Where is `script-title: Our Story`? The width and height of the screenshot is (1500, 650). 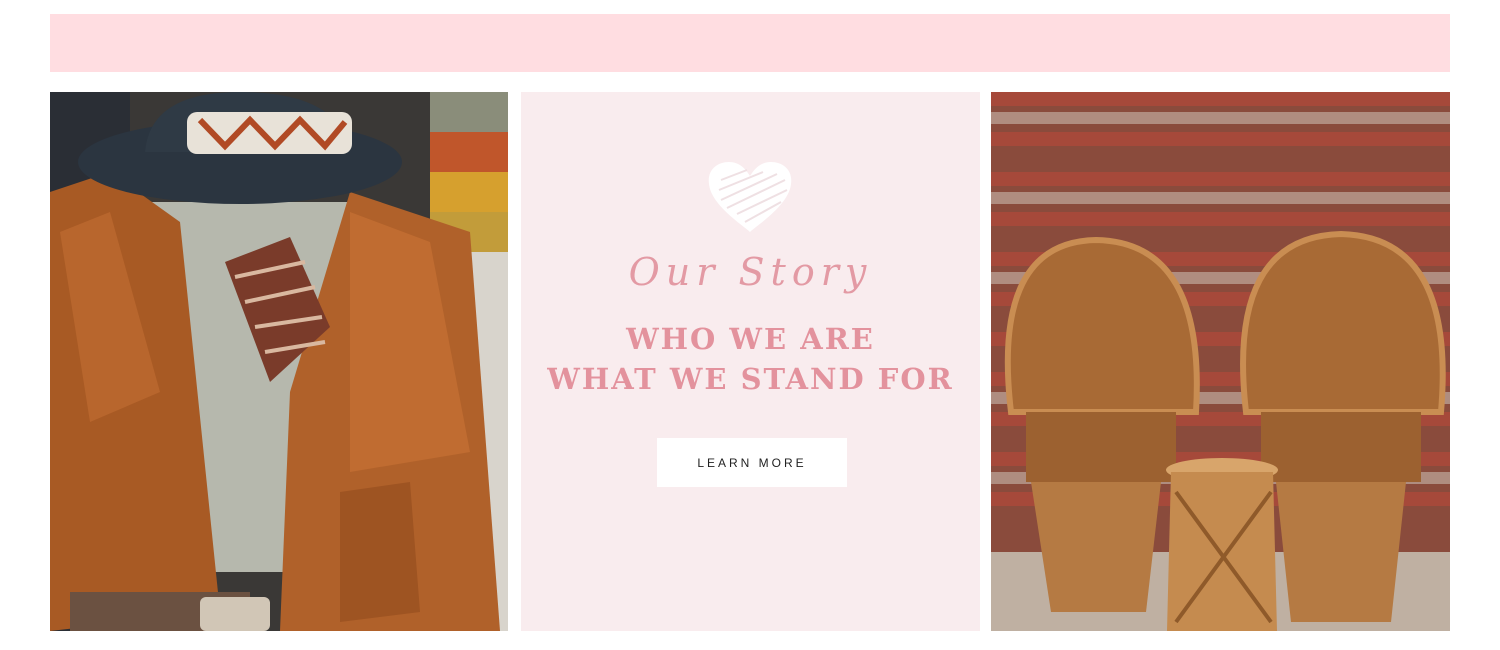
script-title: Our Story is located at coordinates (750, 272).